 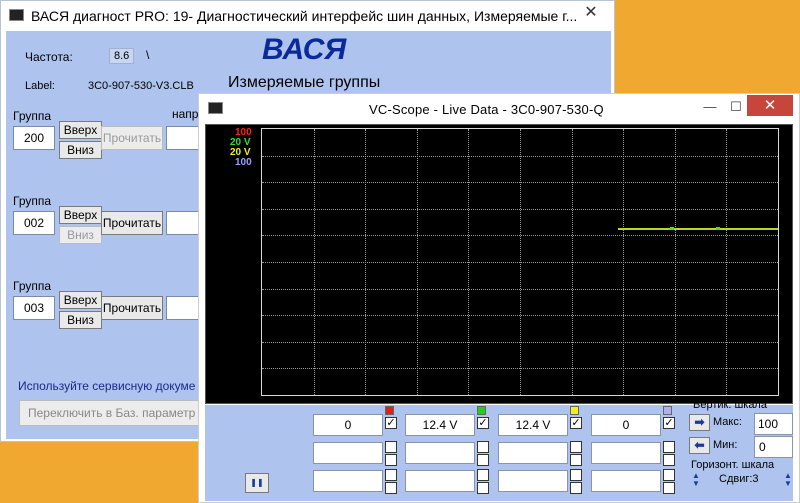 What do you see at coordinates (34, 308) in the screenshot?
I see `group-number-input: 003` at bounding box center [34, 308].